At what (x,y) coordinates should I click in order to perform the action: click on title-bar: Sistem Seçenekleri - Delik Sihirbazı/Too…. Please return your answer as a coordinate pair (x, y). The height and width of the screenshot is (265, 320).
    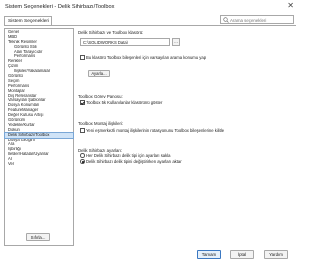
    Looking at the image, I should click on (150, 7).